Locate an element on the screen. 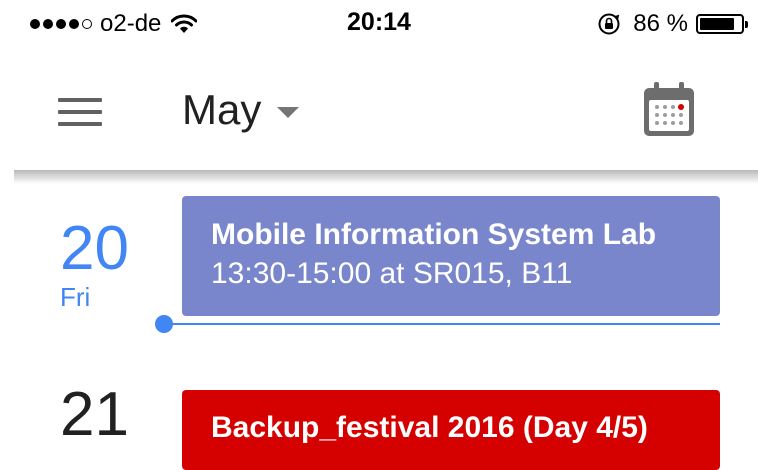 The height and width of the screenshot is (470, 758). month-selector: May is located at coordinates (241, 110).